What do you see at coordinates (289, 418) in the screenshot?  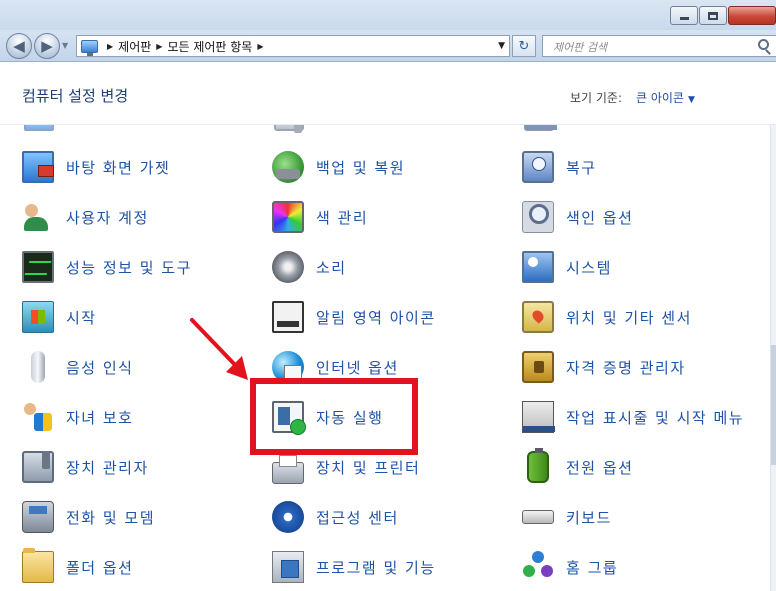 I see `autoplay-icon` at bounding box center [289, 418].